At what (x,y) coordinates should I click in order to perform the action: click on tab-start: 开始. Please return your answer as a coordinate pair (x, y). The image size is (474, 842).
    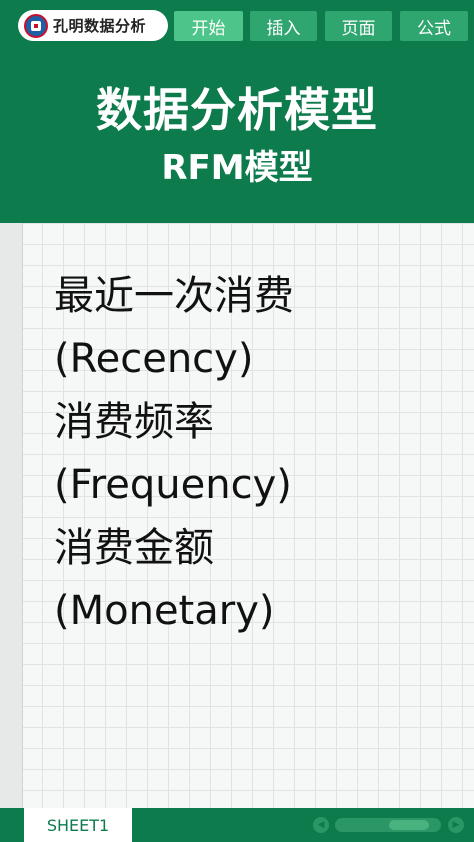
    Looking at the image, I should click on (208, 26).